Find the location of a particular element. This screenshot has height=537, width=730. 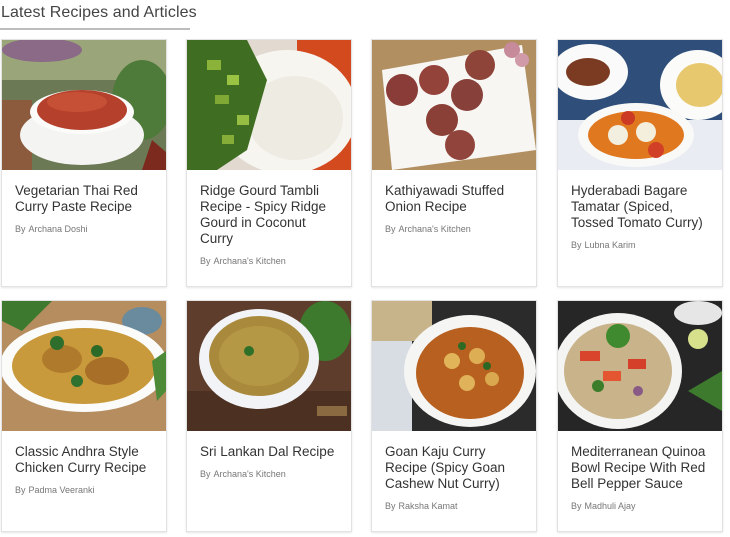

section-header: Latest Recipes and Articles is located at coordinates (98, 15).